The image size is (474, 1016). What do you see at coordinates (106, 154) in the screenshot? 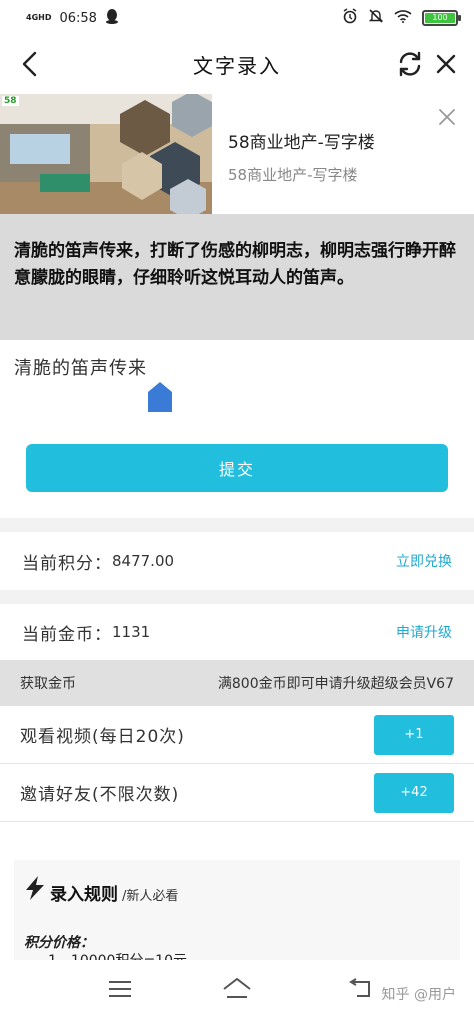
I see `ad-image: 58` at bounding box center [106, 154].